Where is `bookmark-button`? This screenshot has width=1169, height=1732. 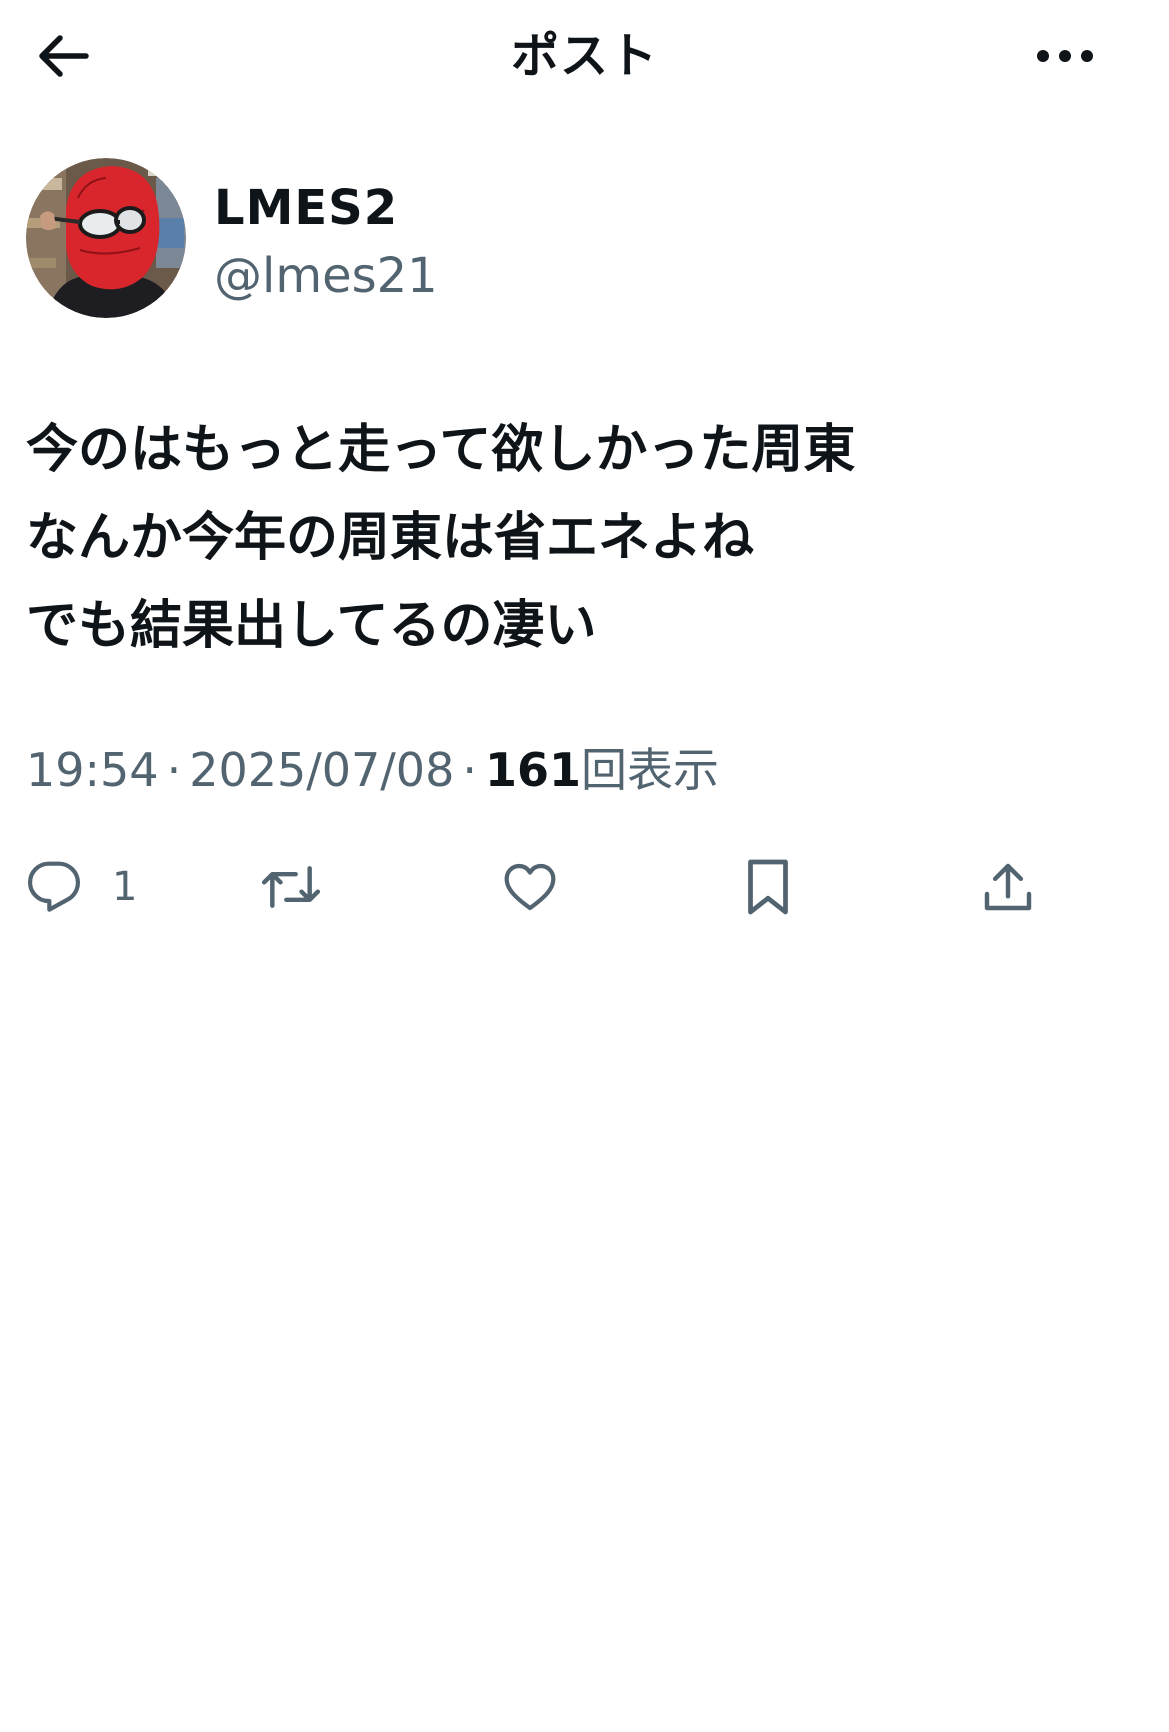
bookmark-button is located at coordinates (768, 887).